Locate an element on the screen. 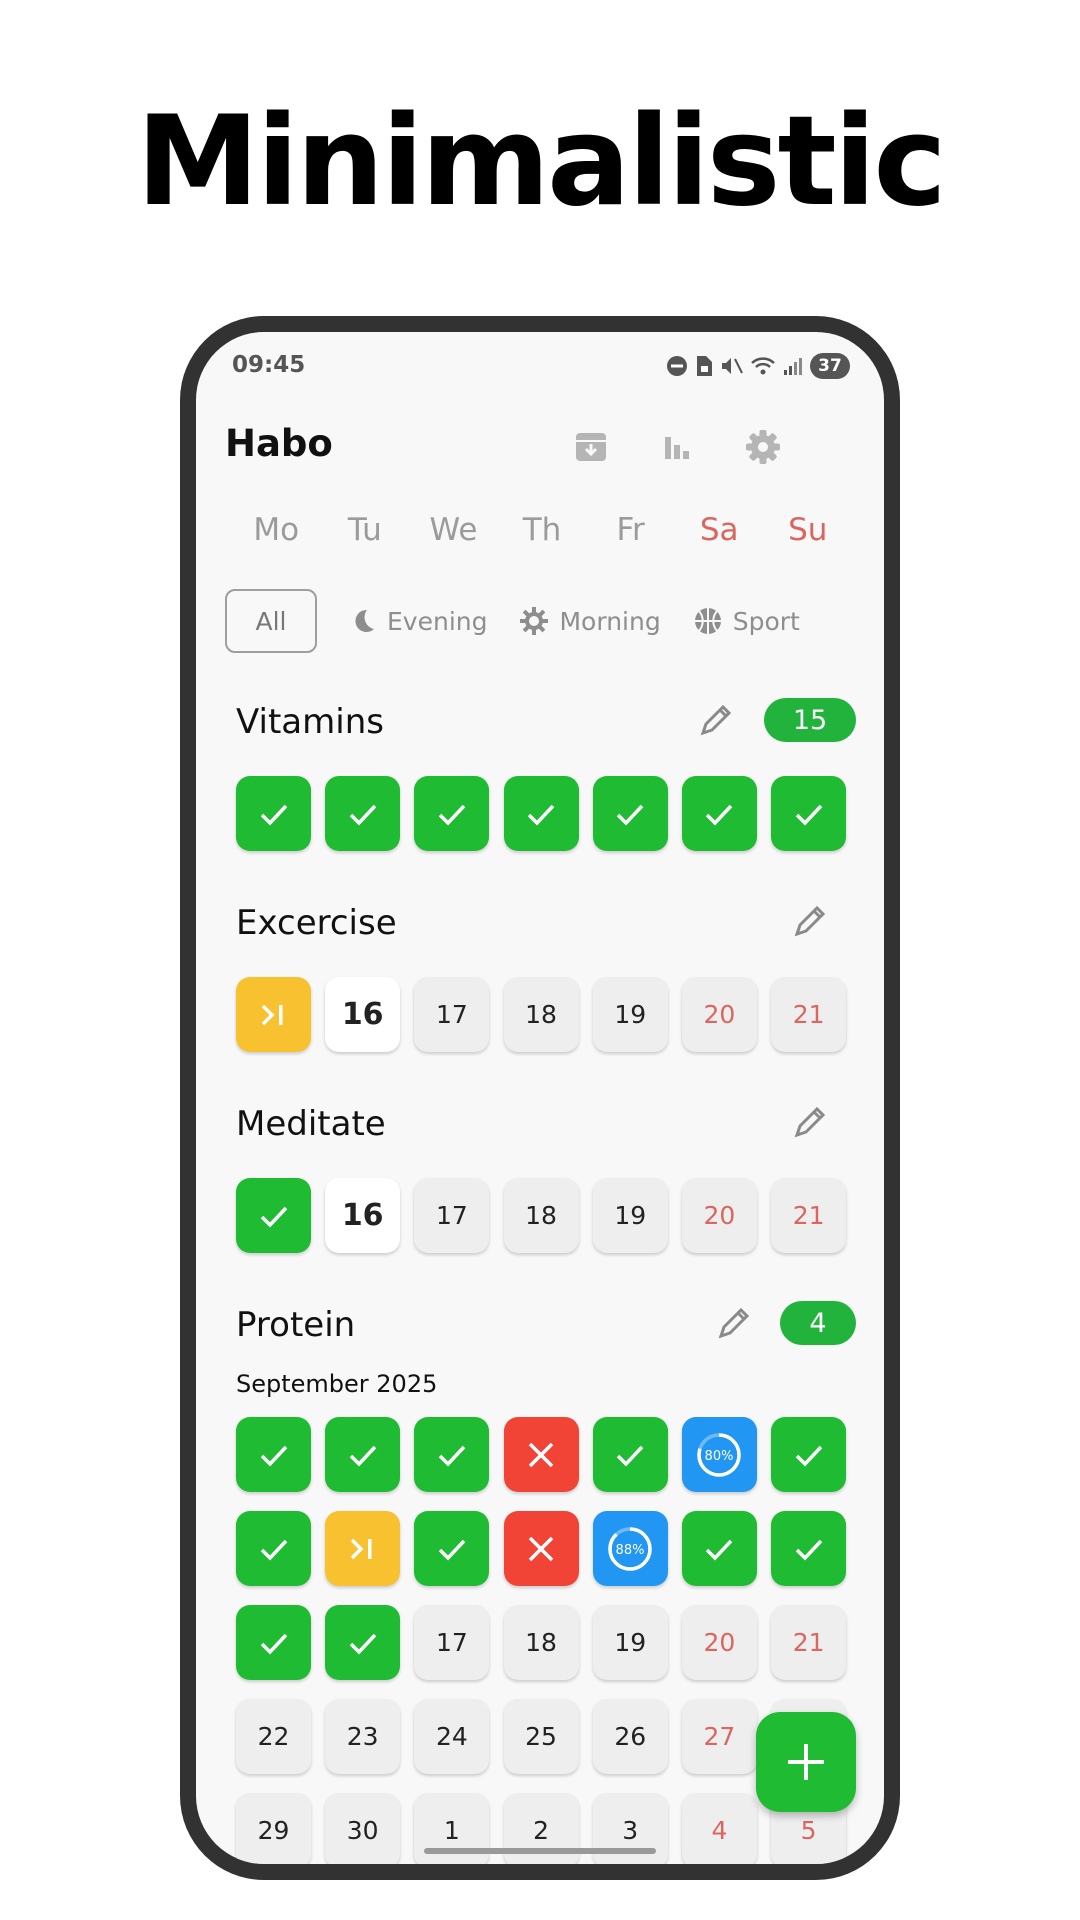 This screenshot has height=1920, width=1080. settings-button is located at coordinates (763, 447).